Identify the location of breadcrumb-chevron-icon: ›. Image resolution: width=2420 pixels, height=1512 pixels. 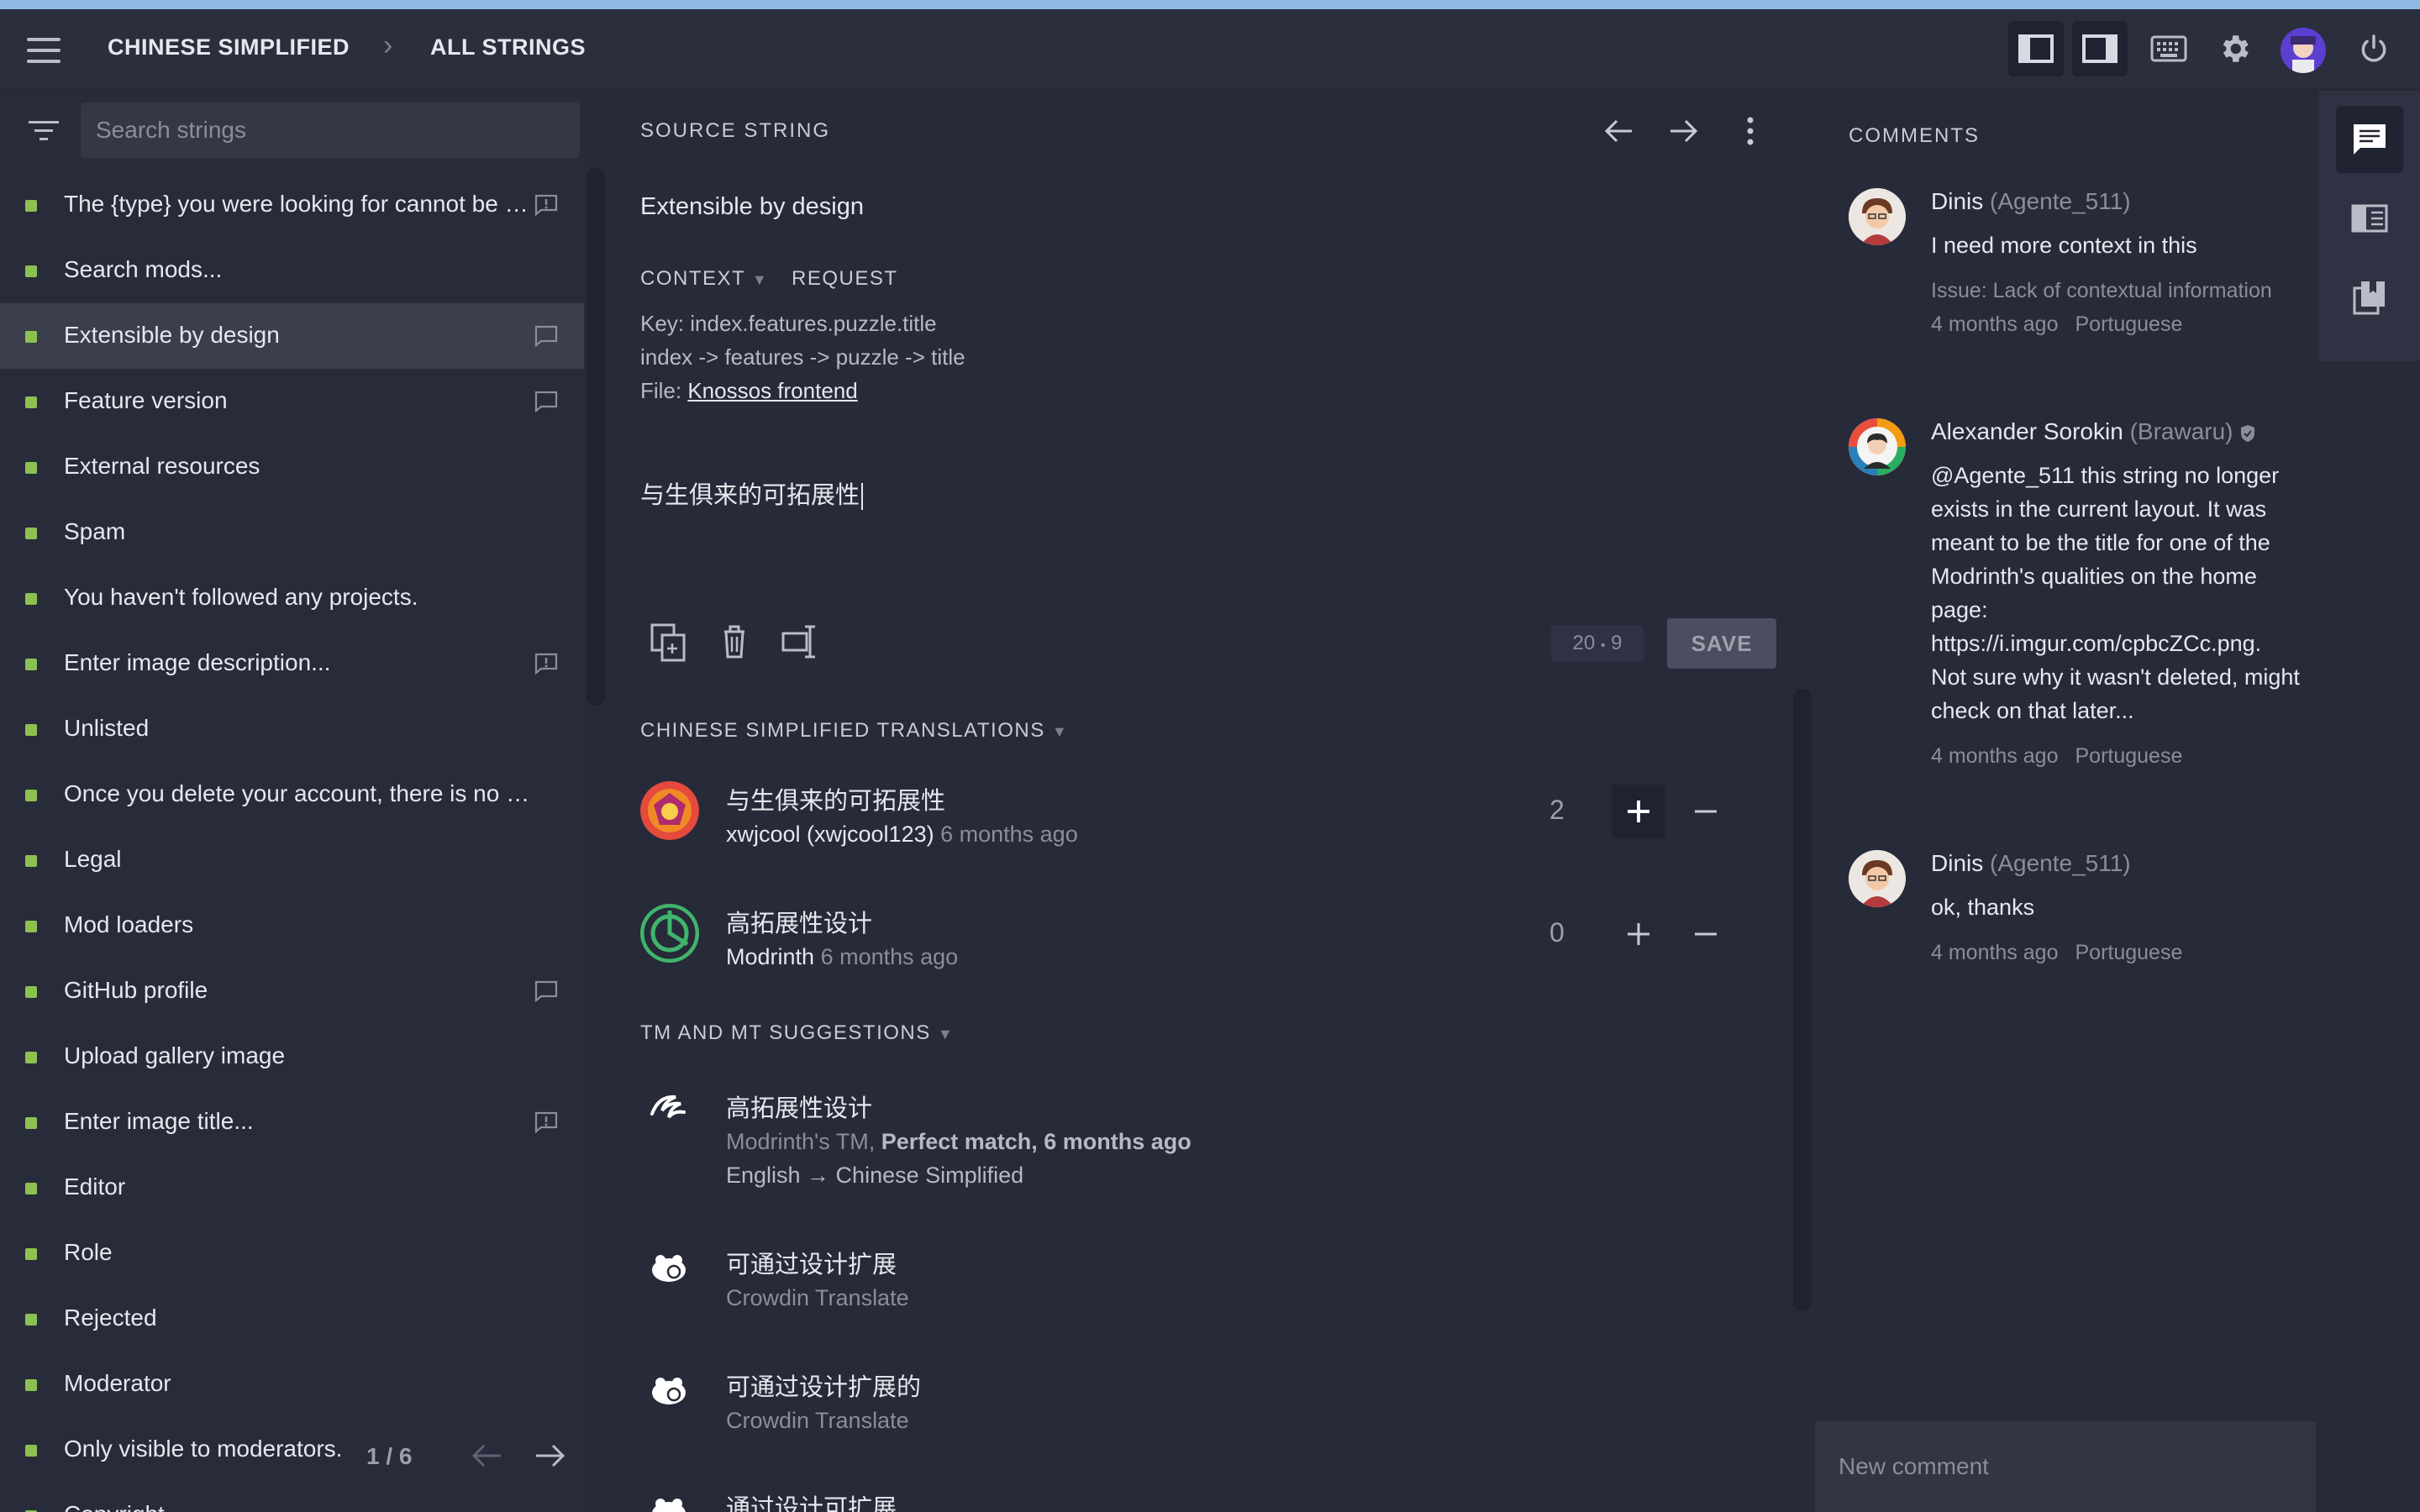
(388, 45).